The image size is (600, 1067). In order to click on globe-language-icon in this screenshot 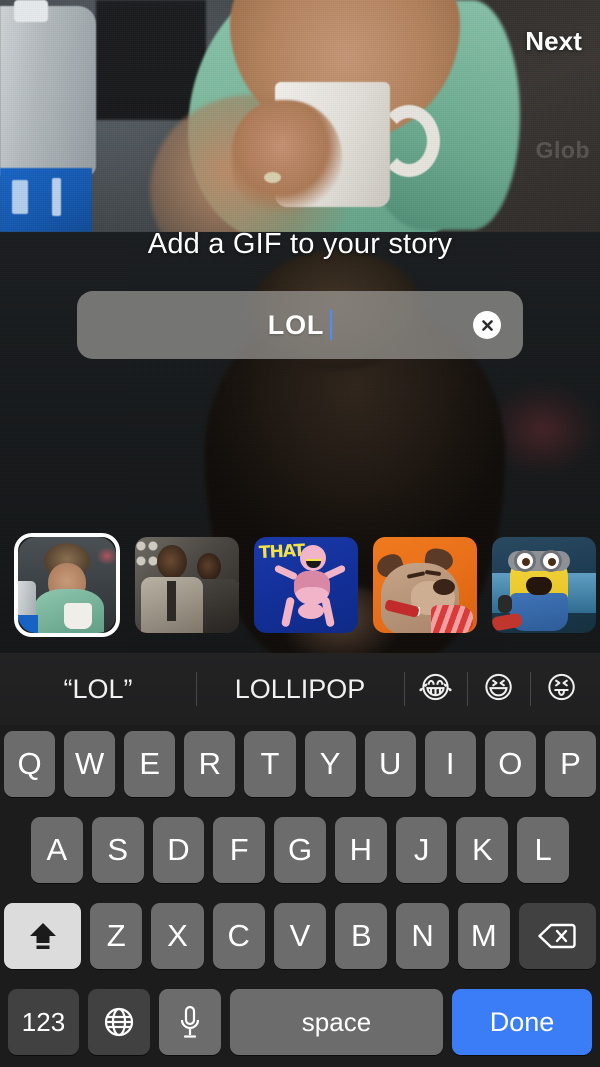, I will do `click(119, 1022)`.